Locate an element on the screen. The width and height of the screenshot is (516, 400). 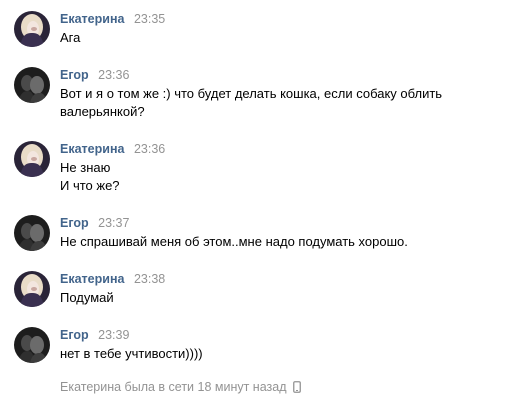
message-line: Не знаю is located at coordinates (85, 167).